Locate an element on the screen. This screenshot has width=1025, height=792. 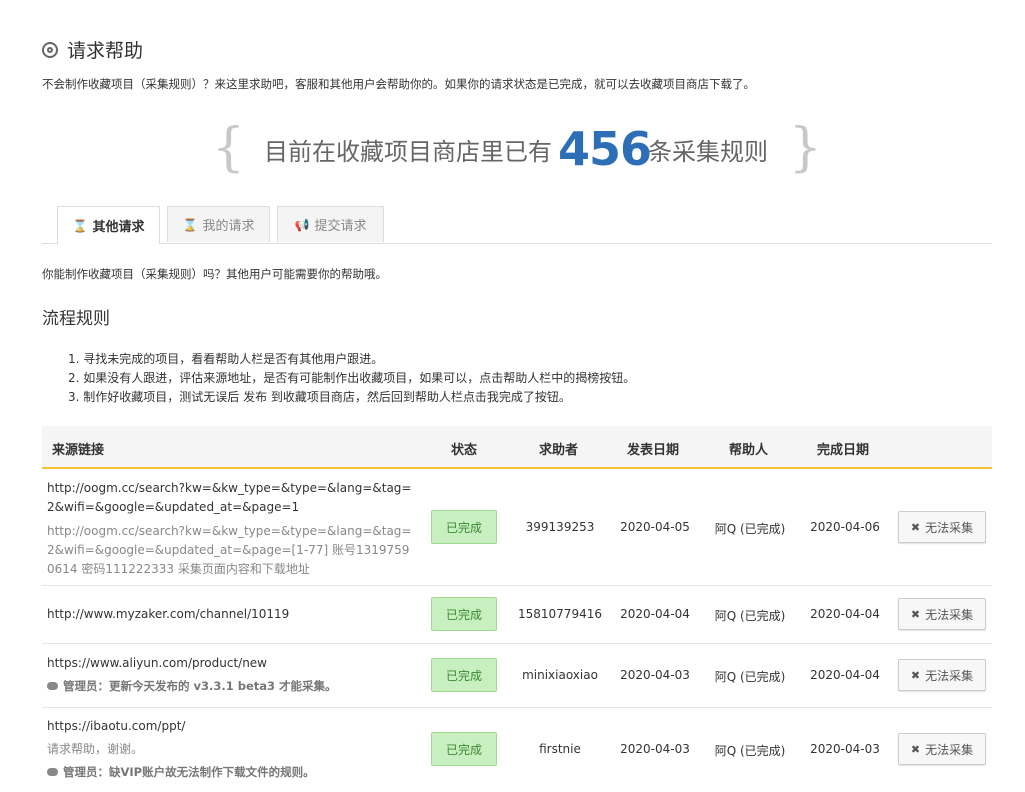
page-header: 请求帮助 is located at coordinates (92, 49).